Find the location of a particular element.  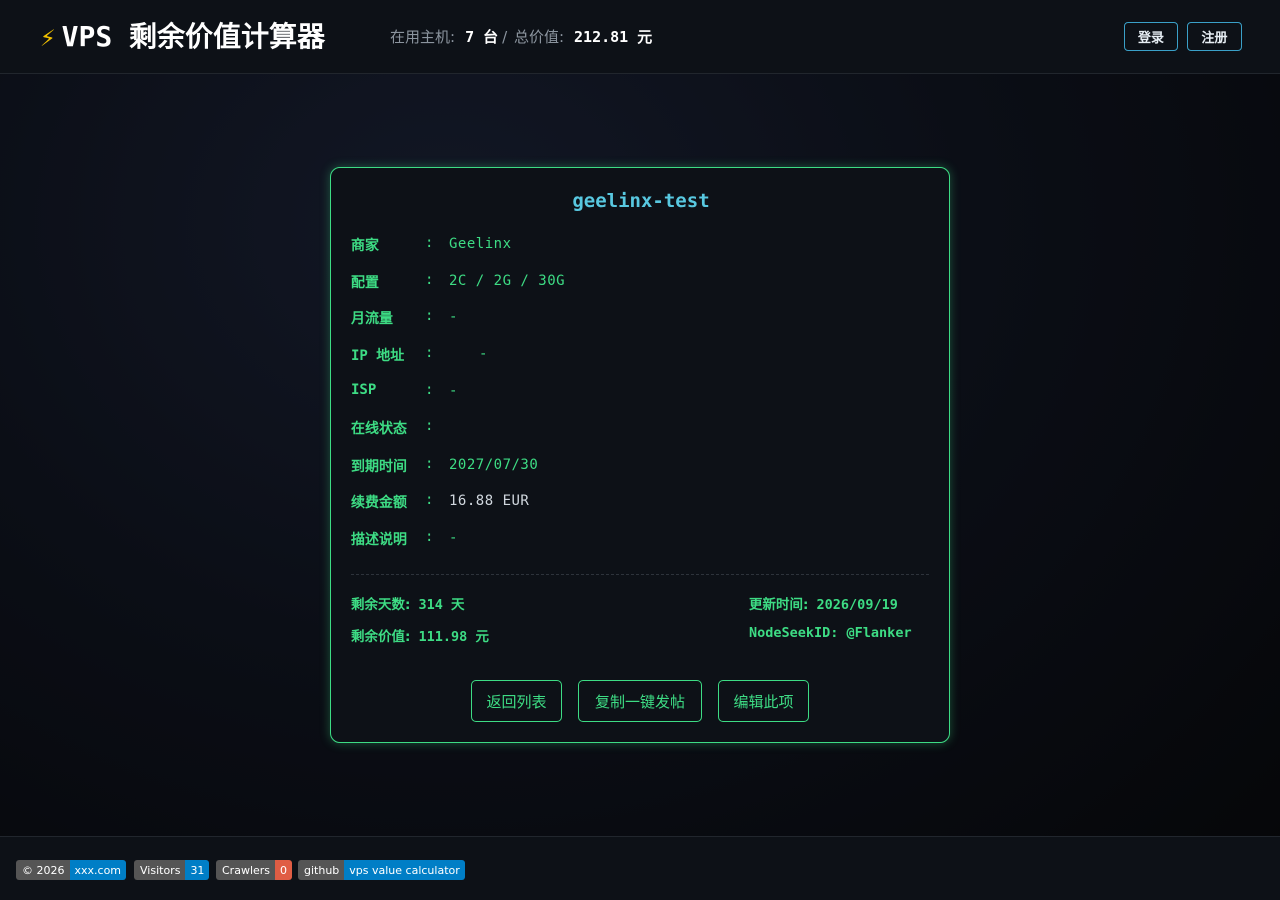

badge-label: Visitors is located at coordinates (160, 870).